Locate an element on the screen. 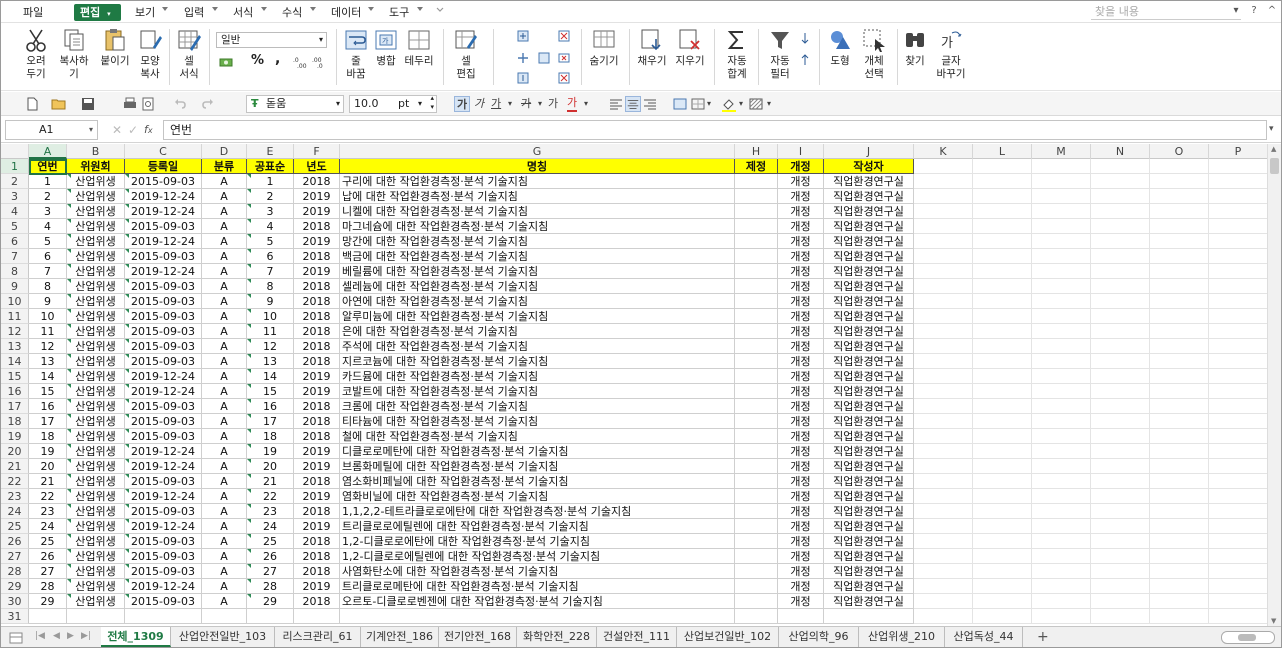 This screenshot has height=648, width=1282. next-sheet-icon: ▶ is located at coordinates (70, 636).